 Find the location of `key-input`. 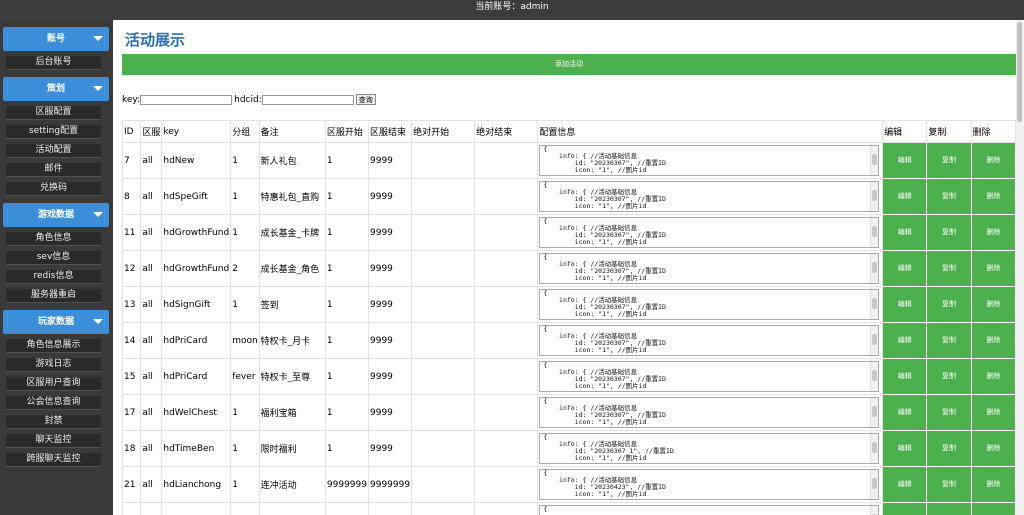

key-input is located at coordinates (186, 99).